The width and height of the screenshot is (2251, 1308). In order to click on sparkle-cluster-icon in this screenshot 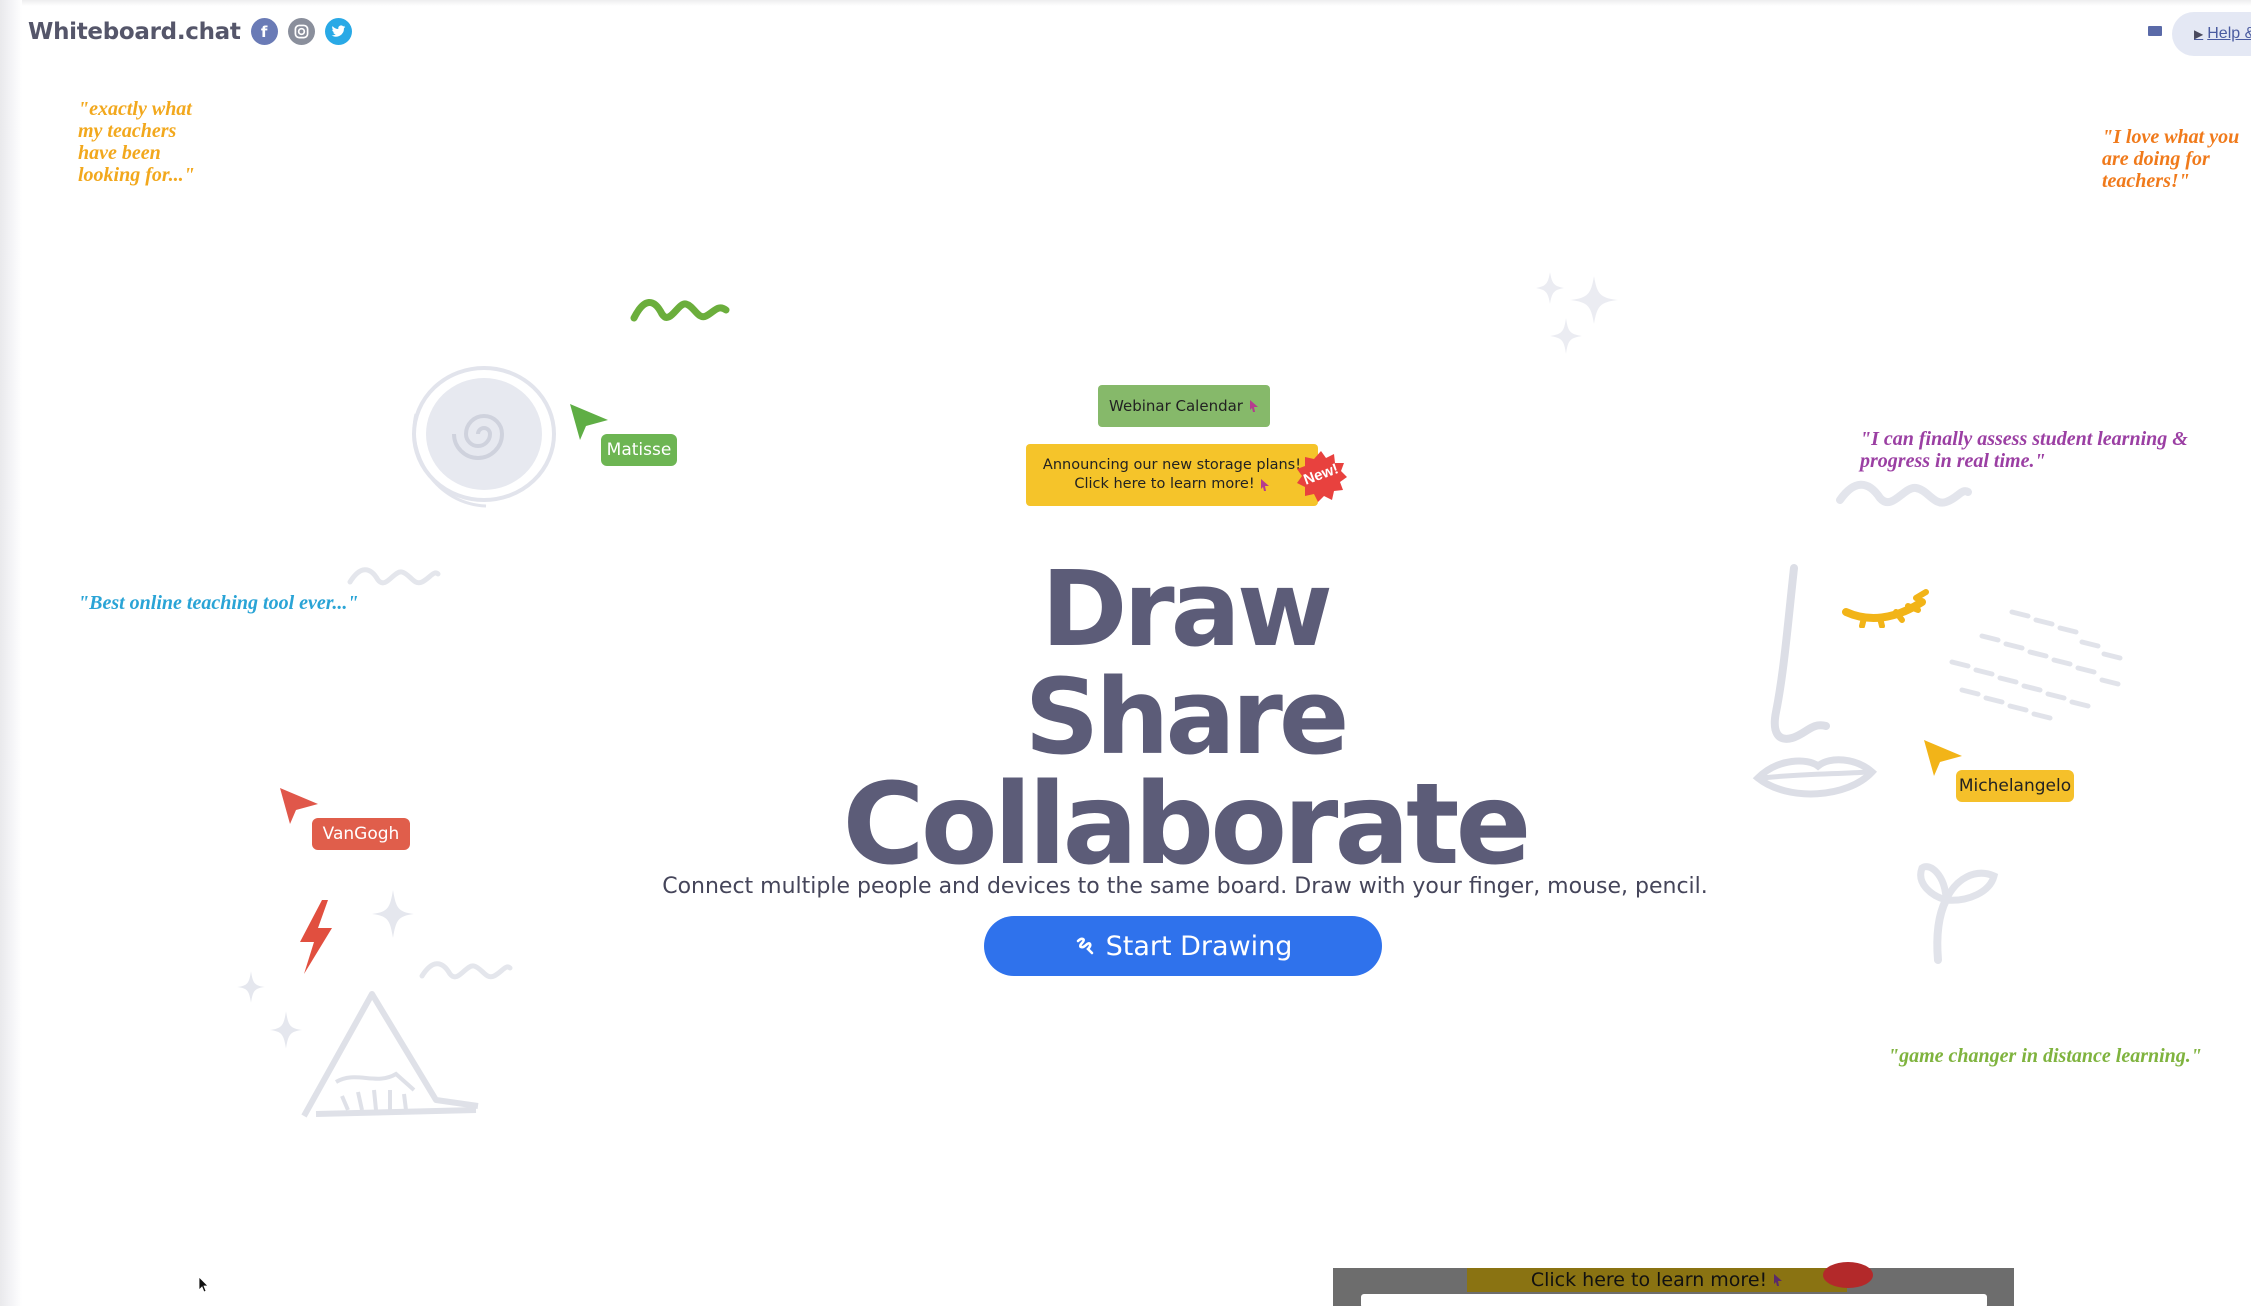, I will do `click(1577, 313)`.